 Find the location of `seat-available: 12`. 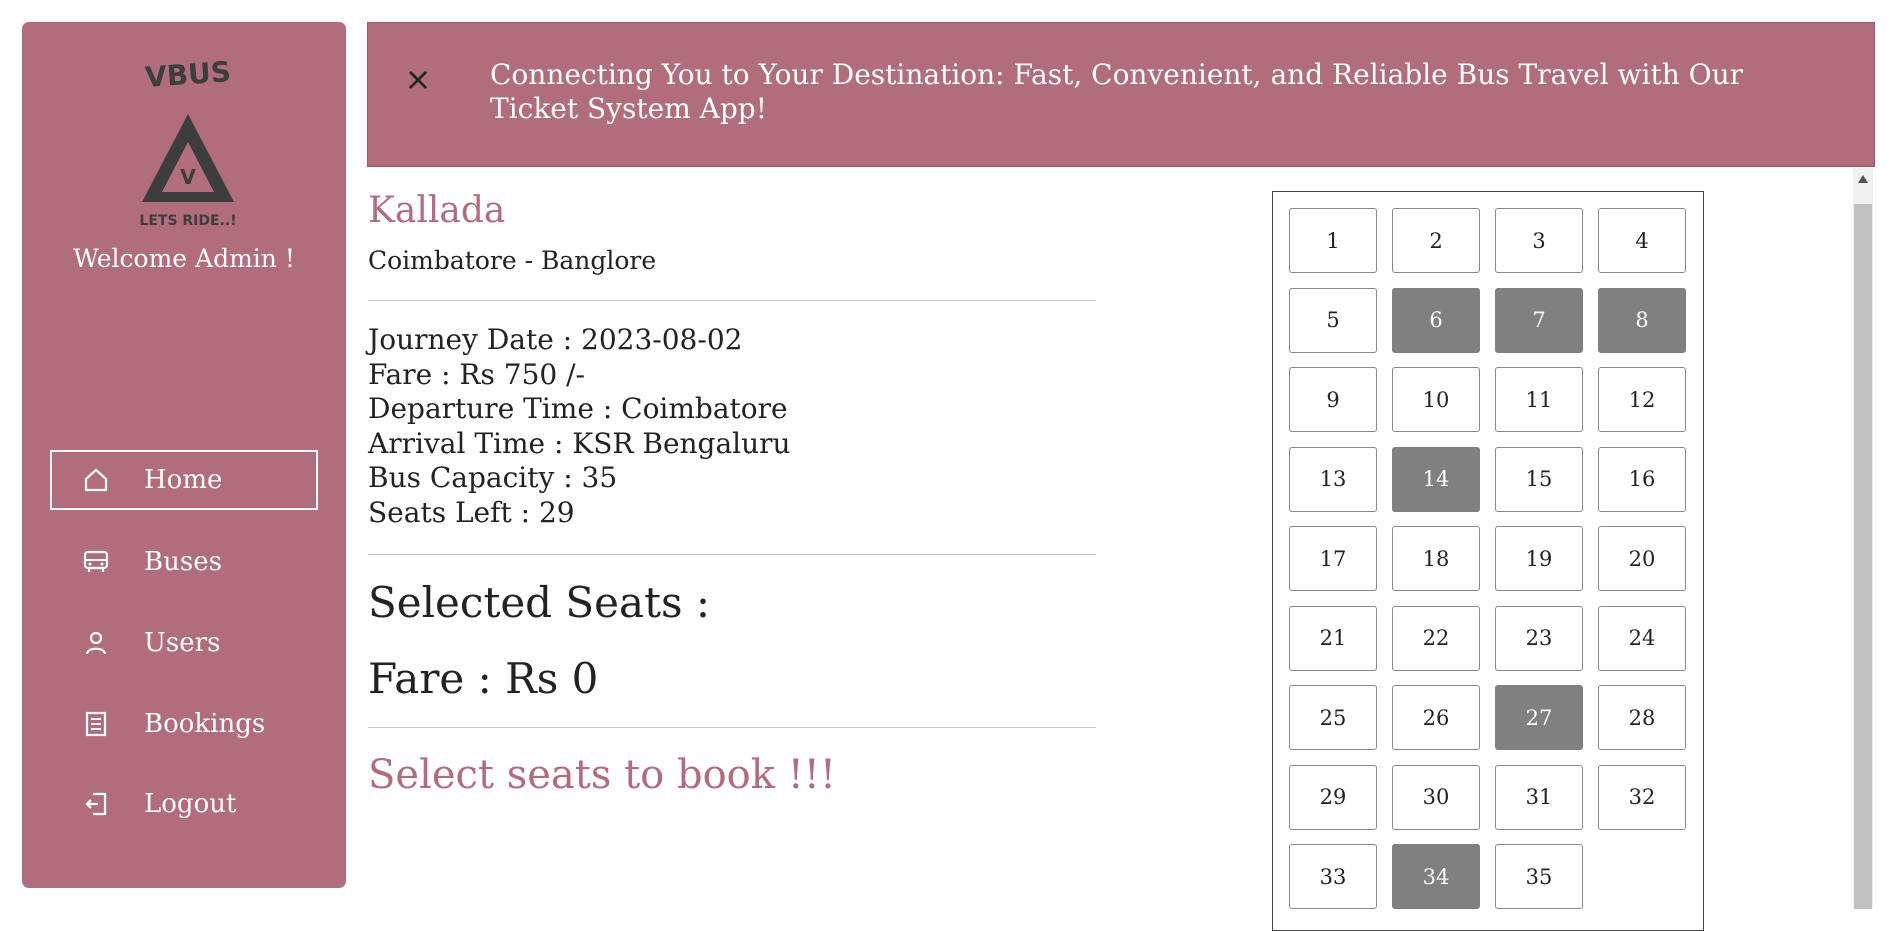

seat-available: 12 is located at coordinates (1642, 399).